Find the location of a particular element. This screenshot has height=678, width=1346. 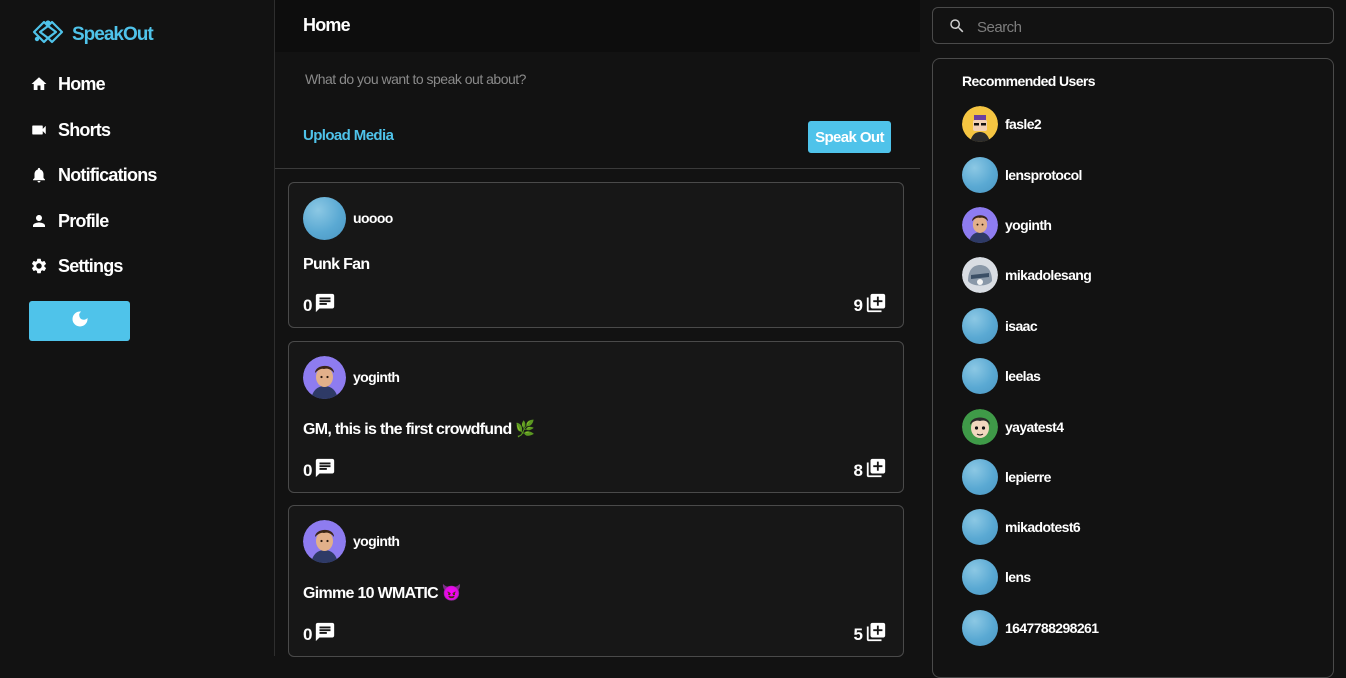

collect-button: 5 is located at coordinates (870, 634).